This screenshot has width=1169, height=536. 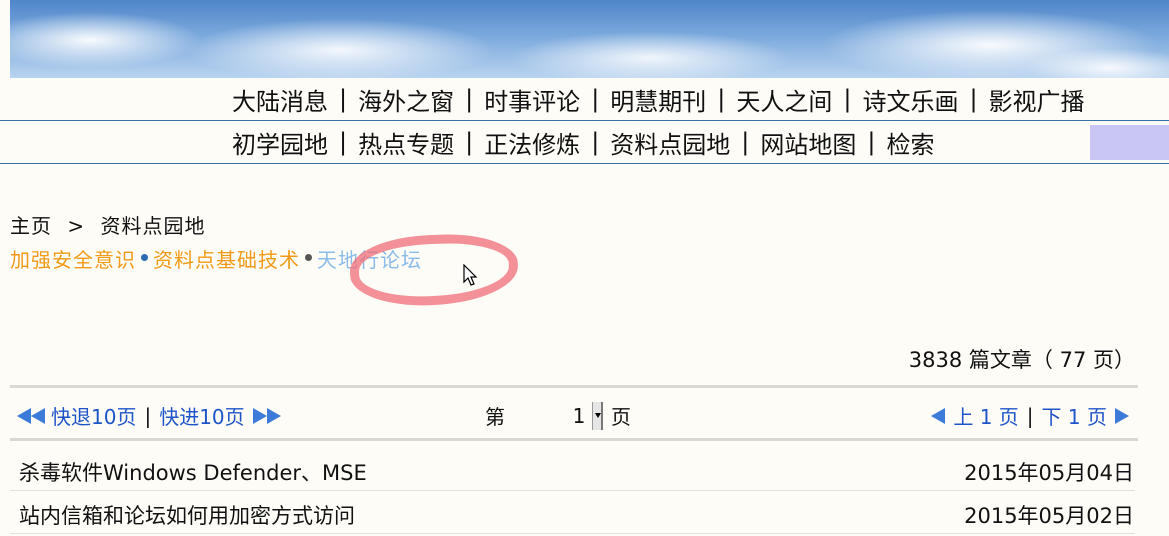 I want to click on nav-overseas: 海外之窗, so click(x=406, y=99).